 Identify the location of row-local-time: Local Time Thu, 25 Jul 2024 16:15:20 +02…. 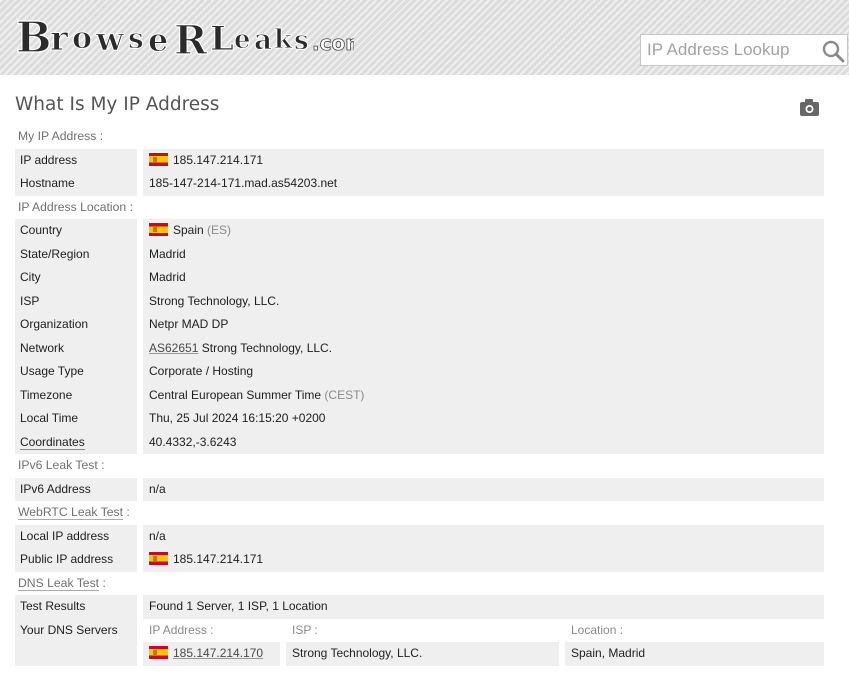
(419, 419).